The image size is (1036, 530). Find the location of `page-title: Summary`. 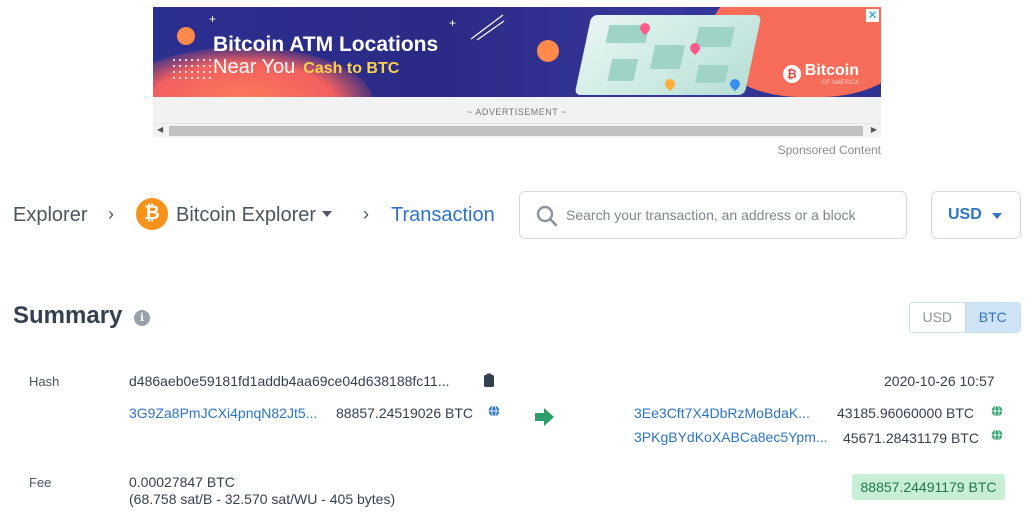

page-title: Summary is located at coordinates (68, 315).